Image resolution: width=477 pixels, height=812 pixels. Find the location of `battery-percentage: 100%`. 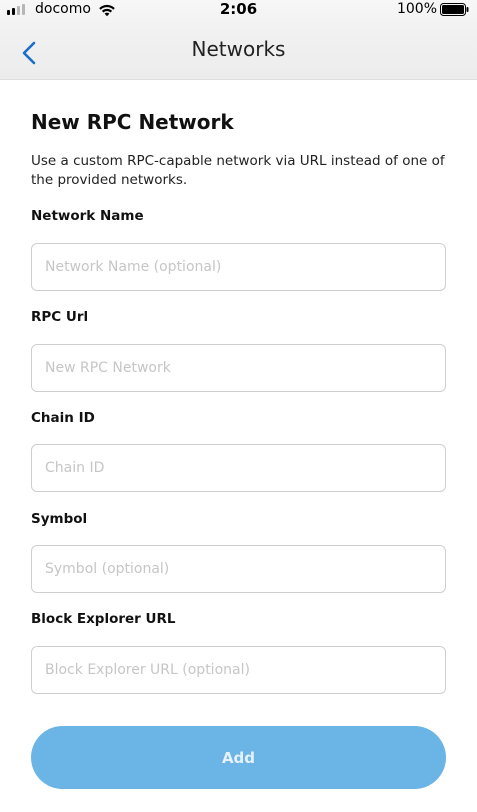

battery-percentage: 100% is located at coordinates (416, 9).